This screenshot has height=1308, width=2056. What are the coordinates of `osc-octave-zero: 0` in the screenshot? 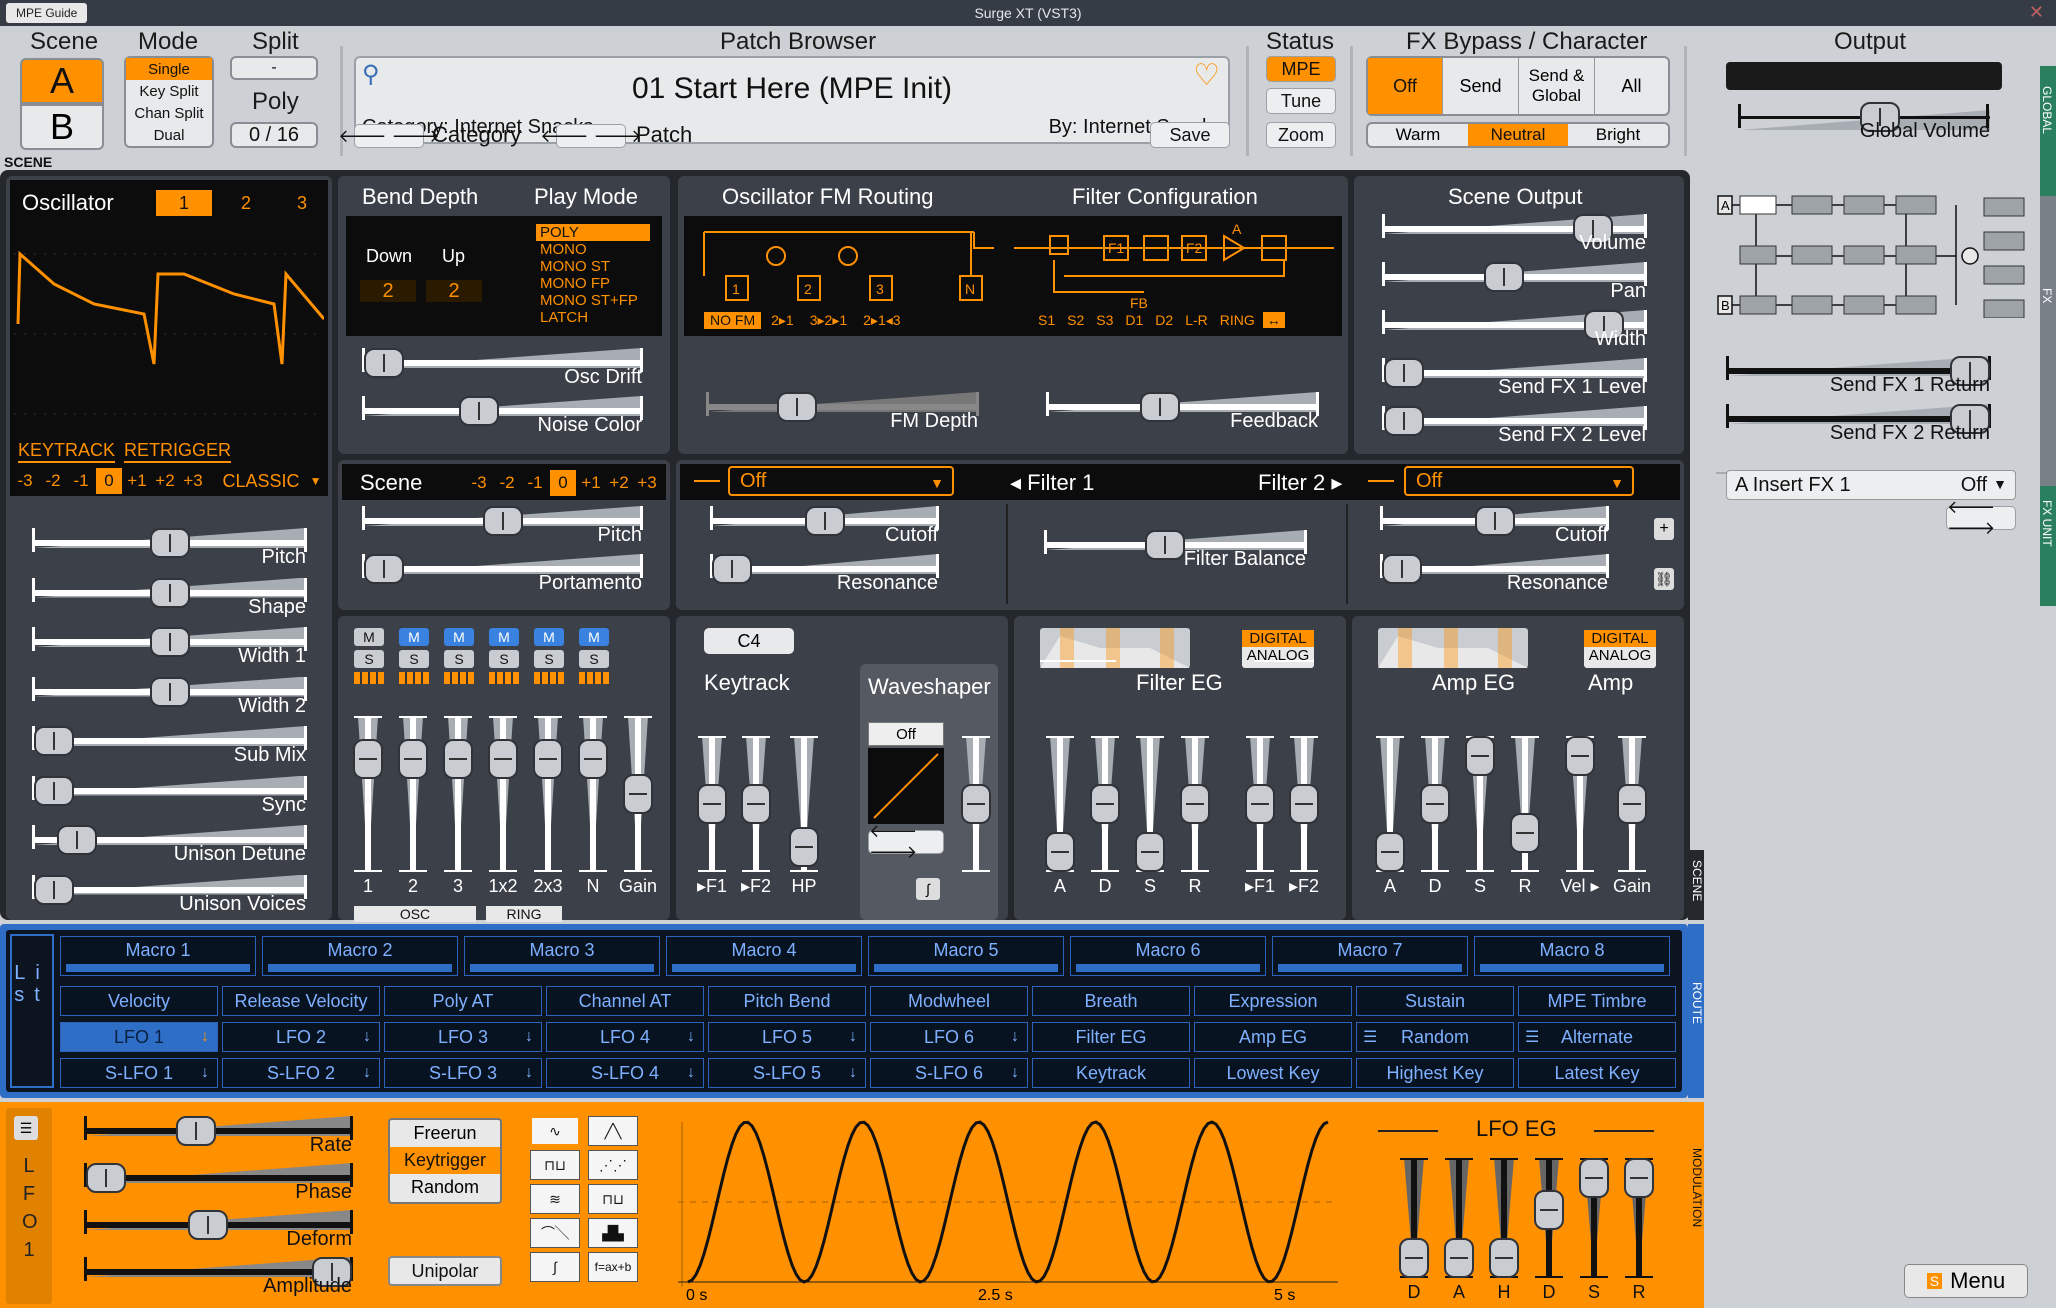 It's located at (109, 481).